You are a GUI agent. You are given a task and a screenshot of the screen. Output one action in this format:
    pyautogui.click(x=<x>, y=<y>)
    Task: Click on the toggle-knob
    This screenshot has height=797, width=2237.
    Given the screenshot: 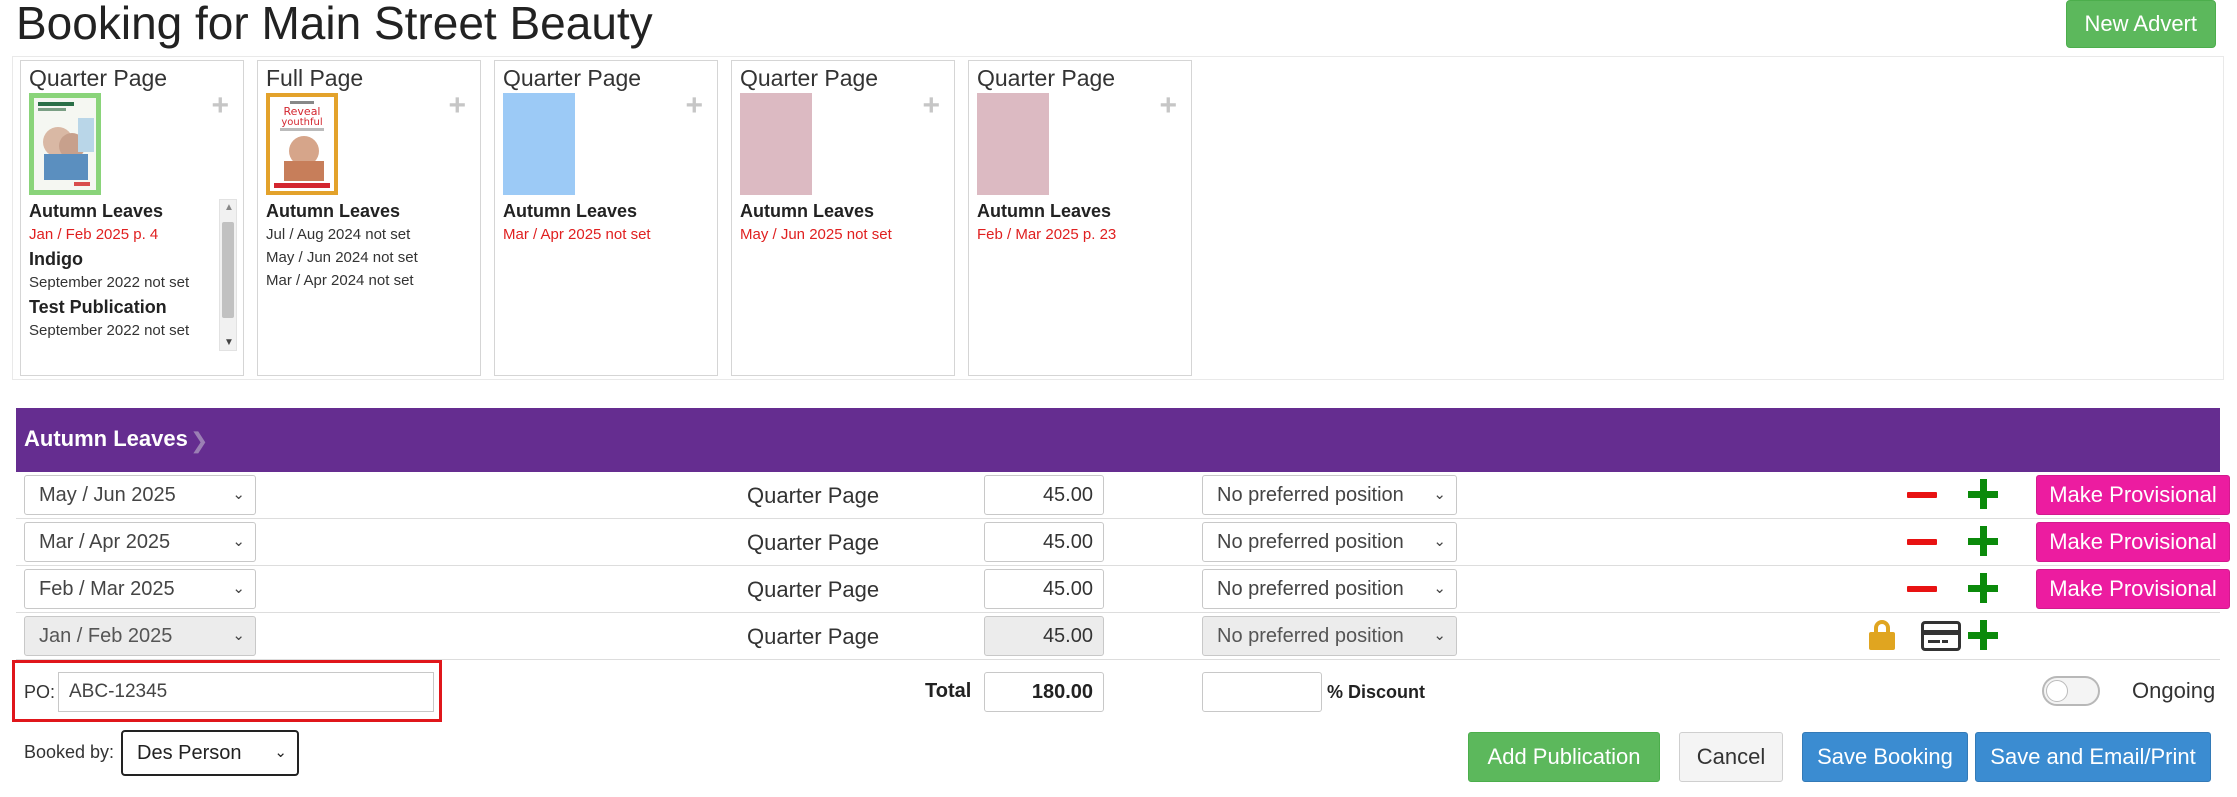 What is the action you would take?
    pyautogui.click(x=2057, y=691)
    